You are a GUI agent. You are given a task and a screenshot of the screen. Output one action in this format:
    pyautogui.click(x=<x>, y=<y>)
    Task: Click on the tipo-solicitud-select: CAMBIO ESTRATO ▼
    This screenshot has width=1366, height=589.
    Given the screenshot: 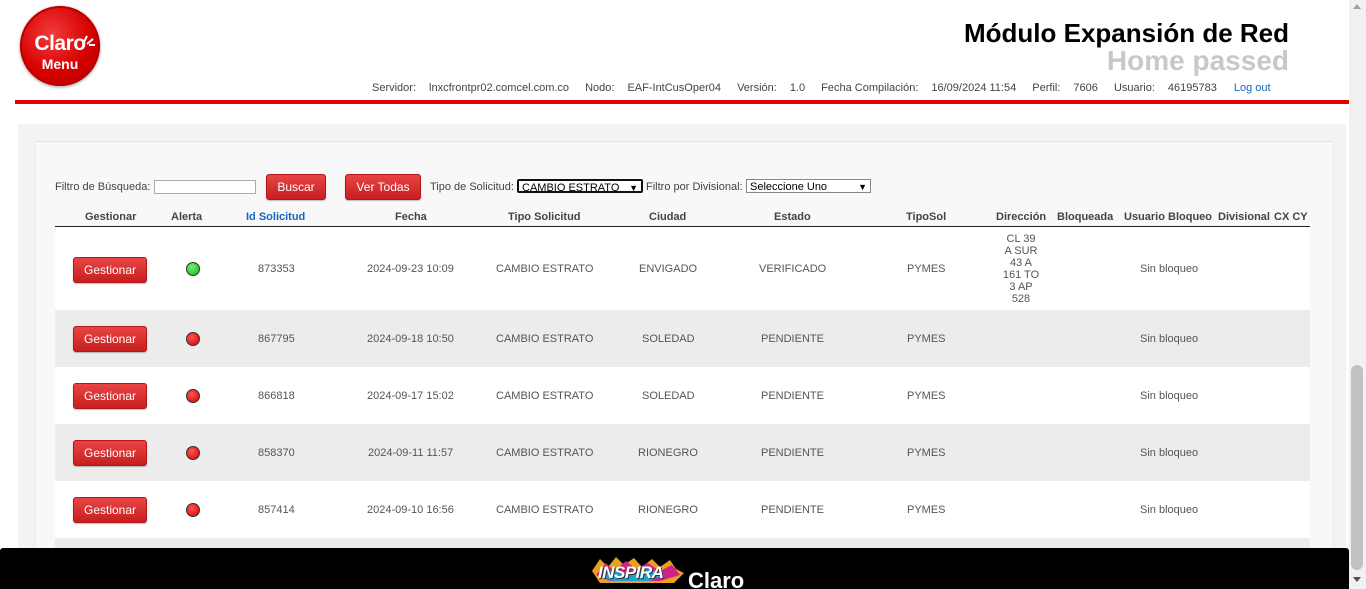 What is the action you would take?
    pyautogui.click(x=580, y=186)
    